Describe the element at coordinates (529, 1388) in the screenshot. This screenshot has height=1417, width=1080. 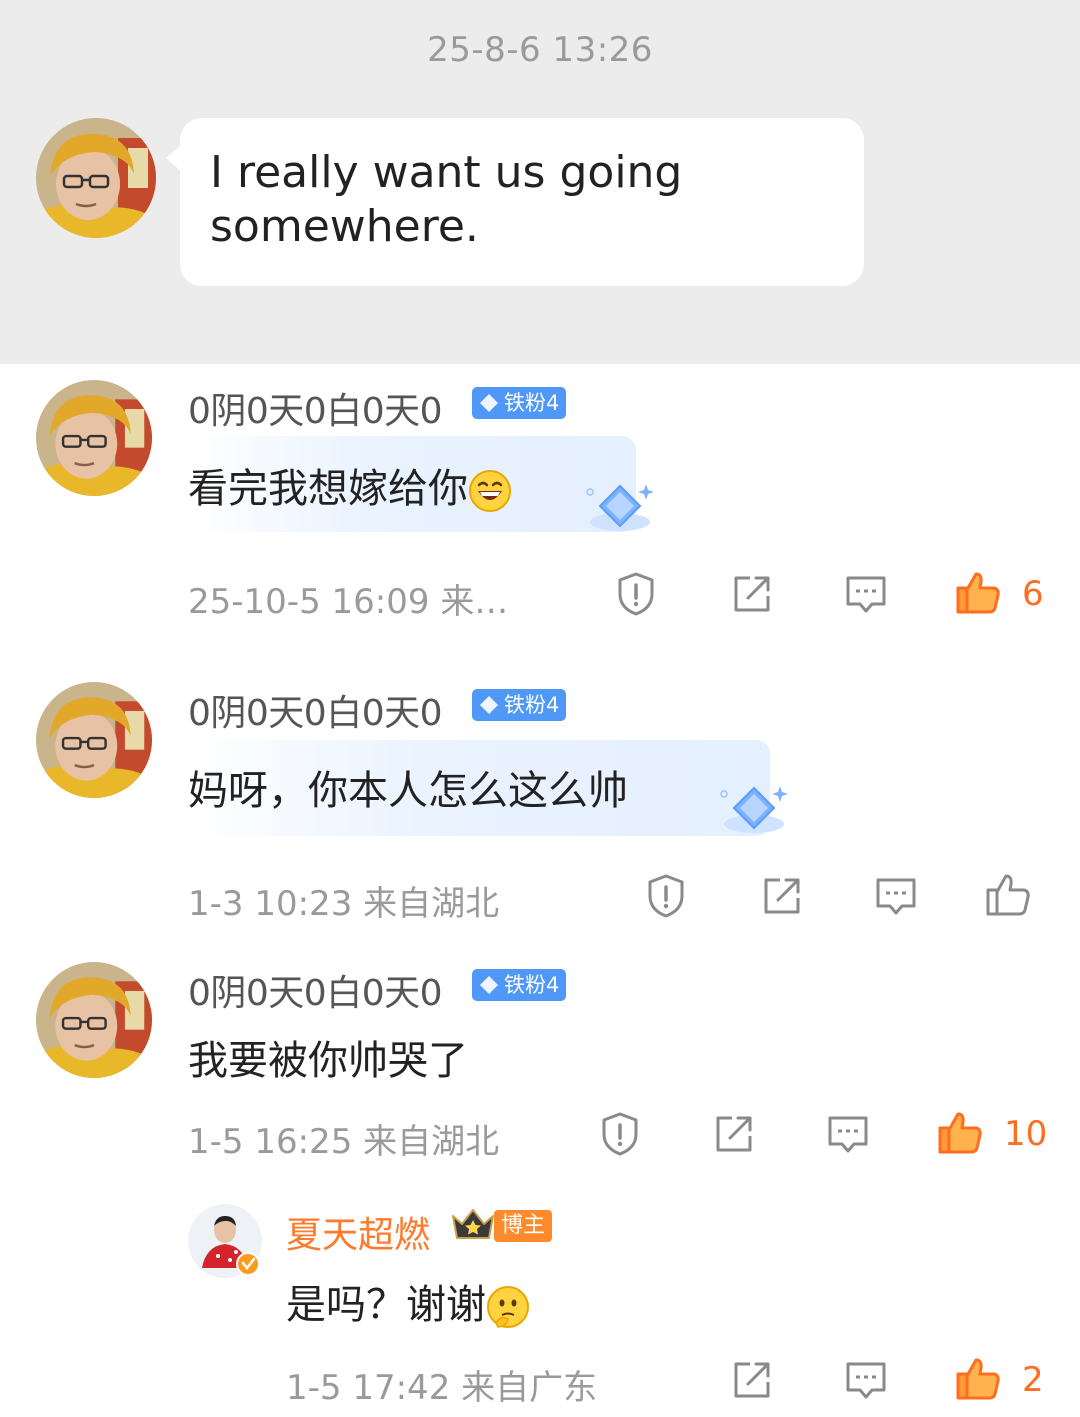
I see `reply-location: 来自广东` at that location.